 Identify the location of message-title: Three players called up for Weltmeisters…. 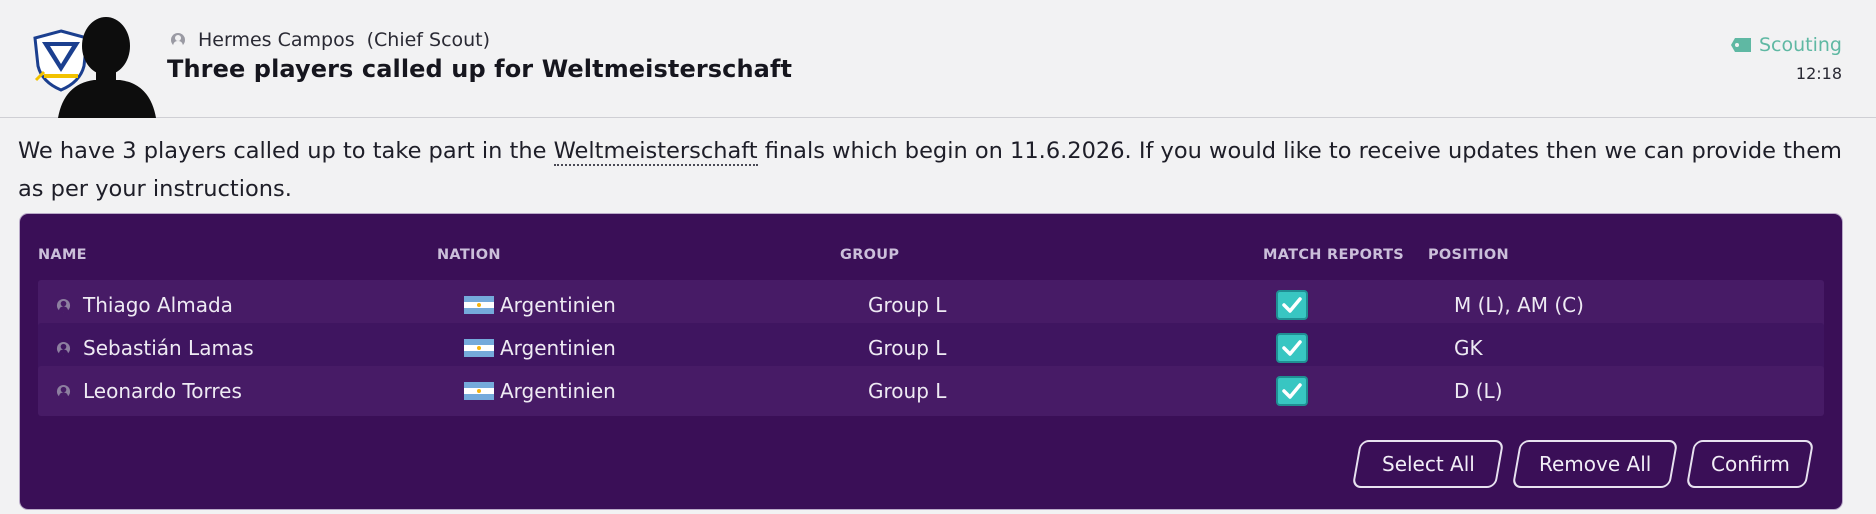
(480, 69).